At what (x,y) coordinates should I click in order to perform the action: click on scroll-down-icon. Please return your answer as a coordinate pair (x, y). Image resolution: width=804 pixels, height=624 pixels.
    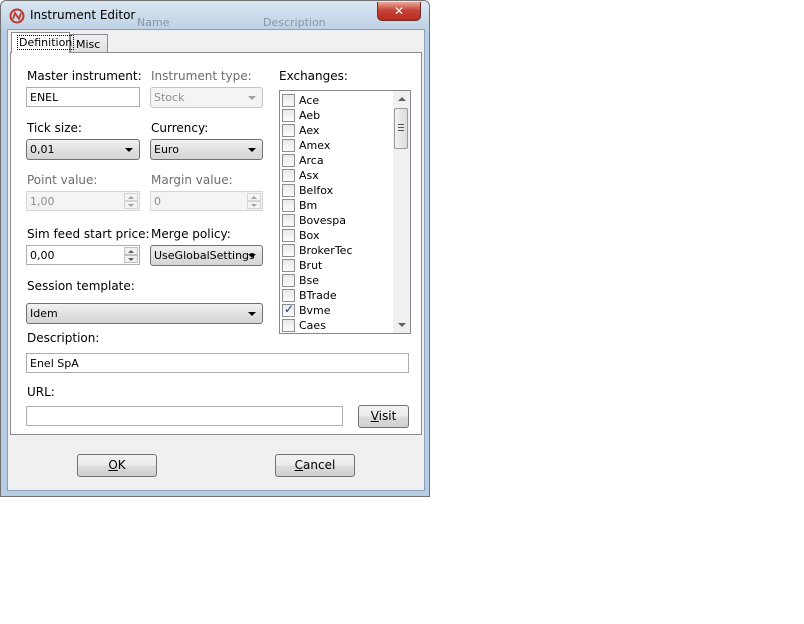
    Looking at the image, I should click on (402, 325).